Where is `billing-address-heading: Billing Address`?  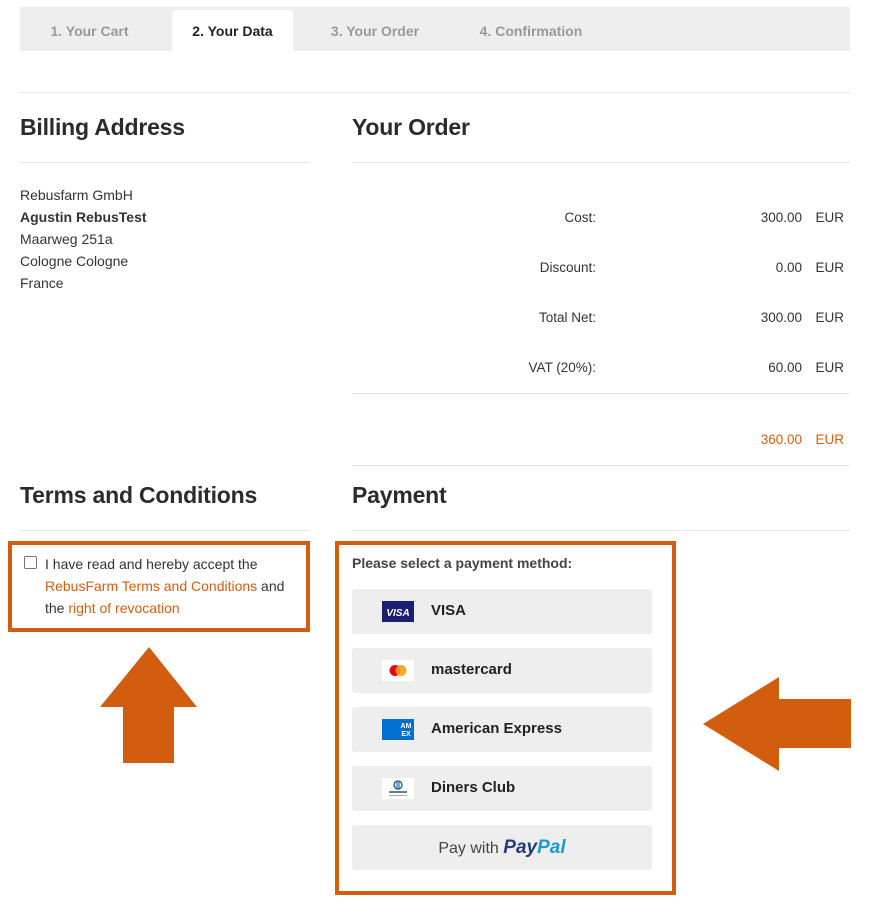
billing-address-heading: Billing Address is located at coordinates (102, 127).